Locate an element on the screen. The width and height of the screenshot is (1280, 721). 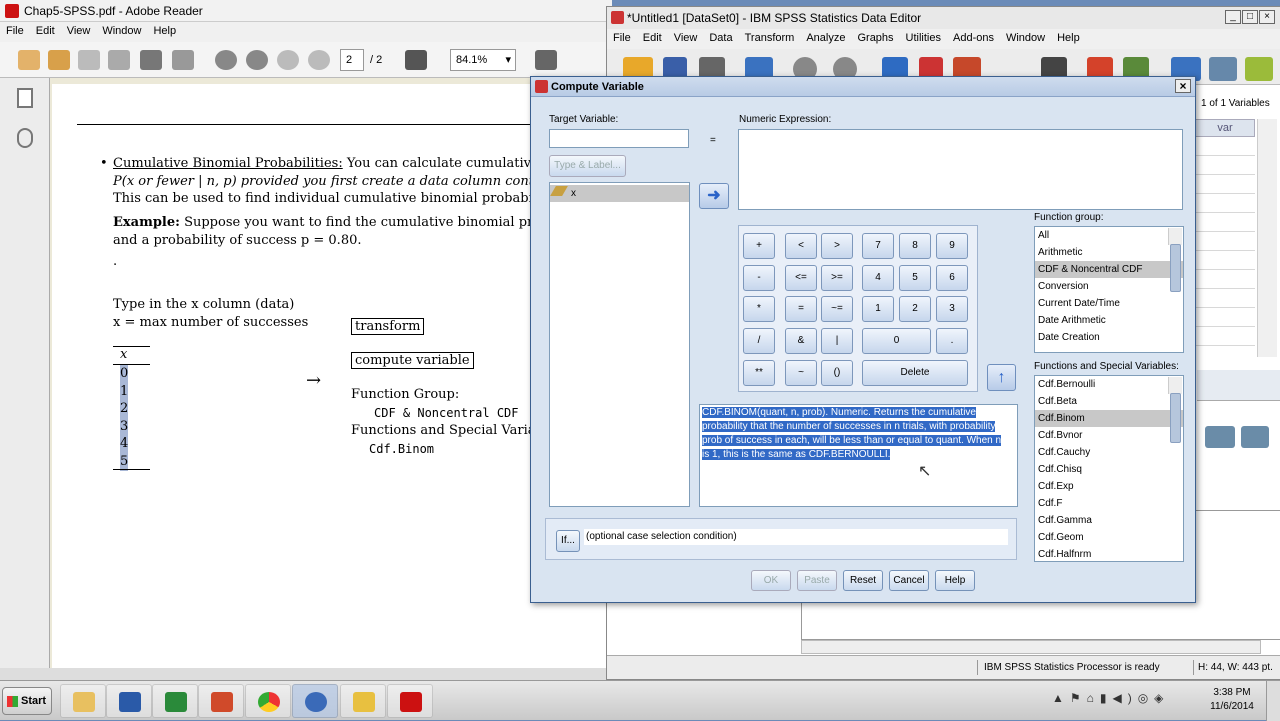
print-icon is located at coordinates (151, 60).